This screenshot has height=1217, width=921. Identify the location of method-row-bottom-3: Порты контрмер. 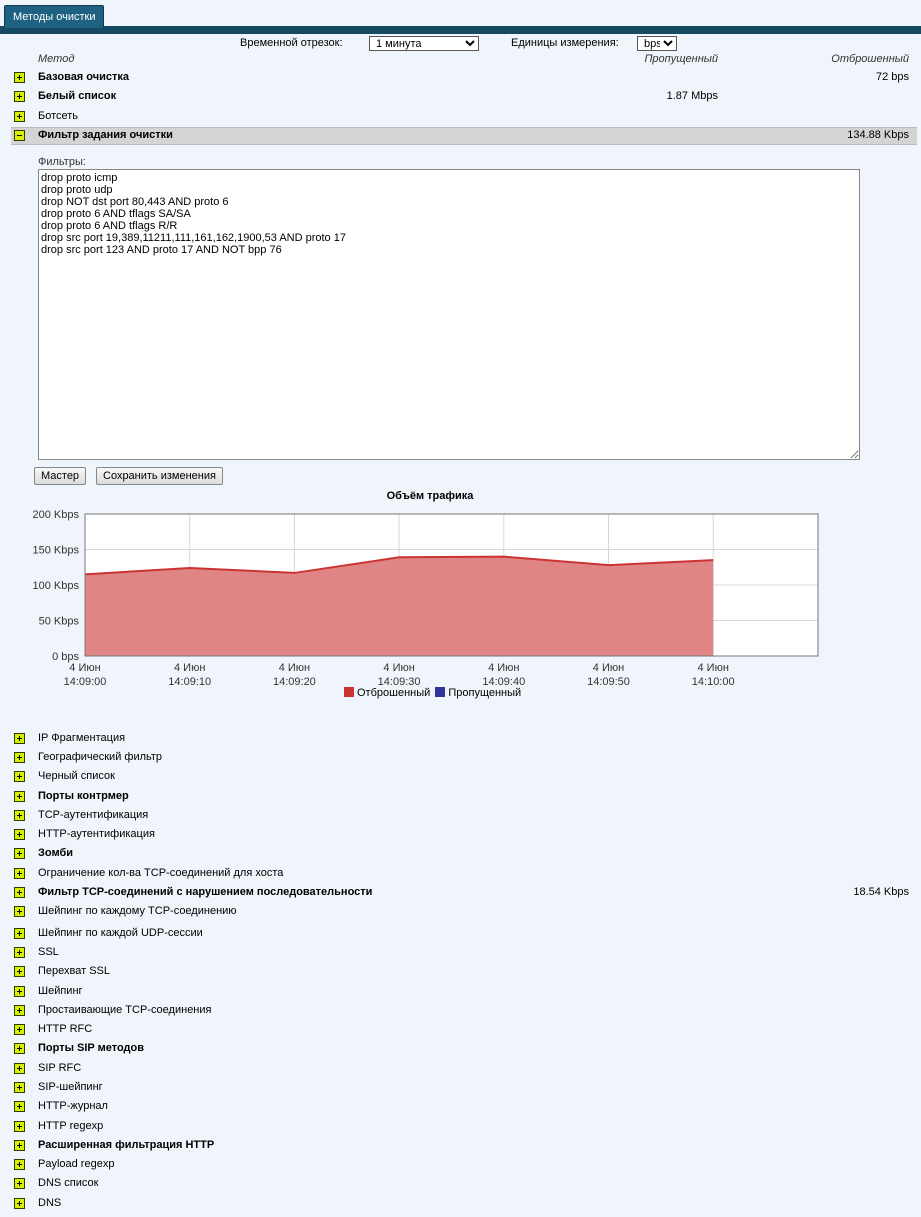
(460, 797).